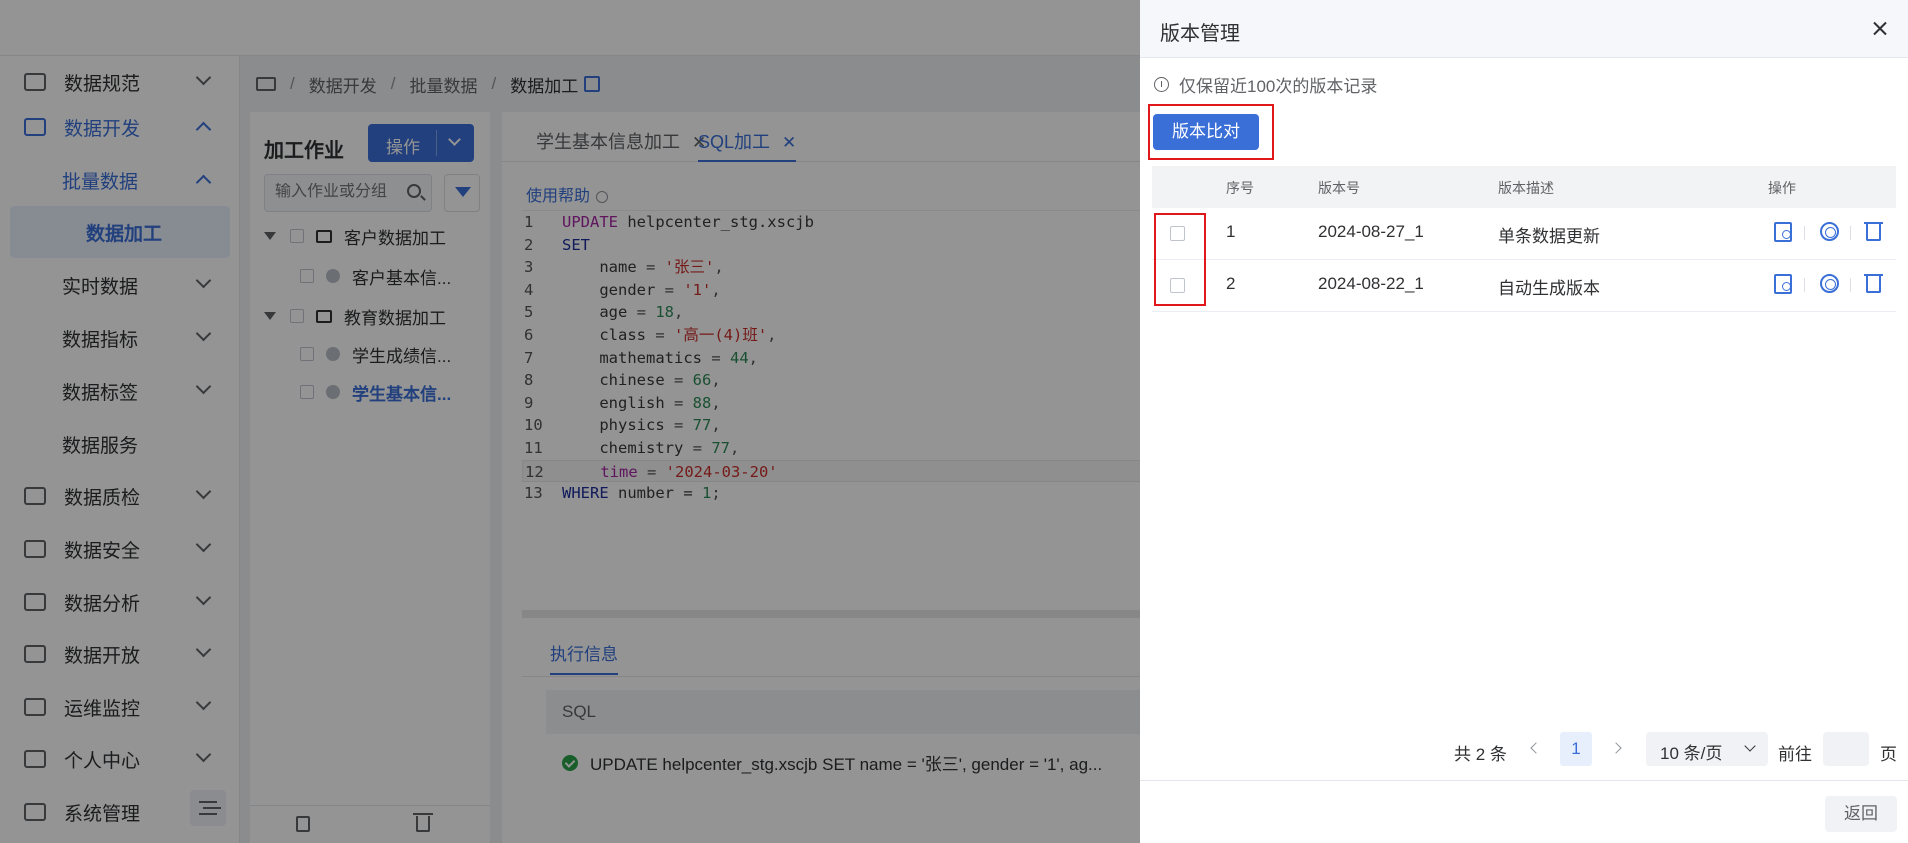 The image size is (1908, 843). I want to click on chevron-right-icon, so click(1616, 748).